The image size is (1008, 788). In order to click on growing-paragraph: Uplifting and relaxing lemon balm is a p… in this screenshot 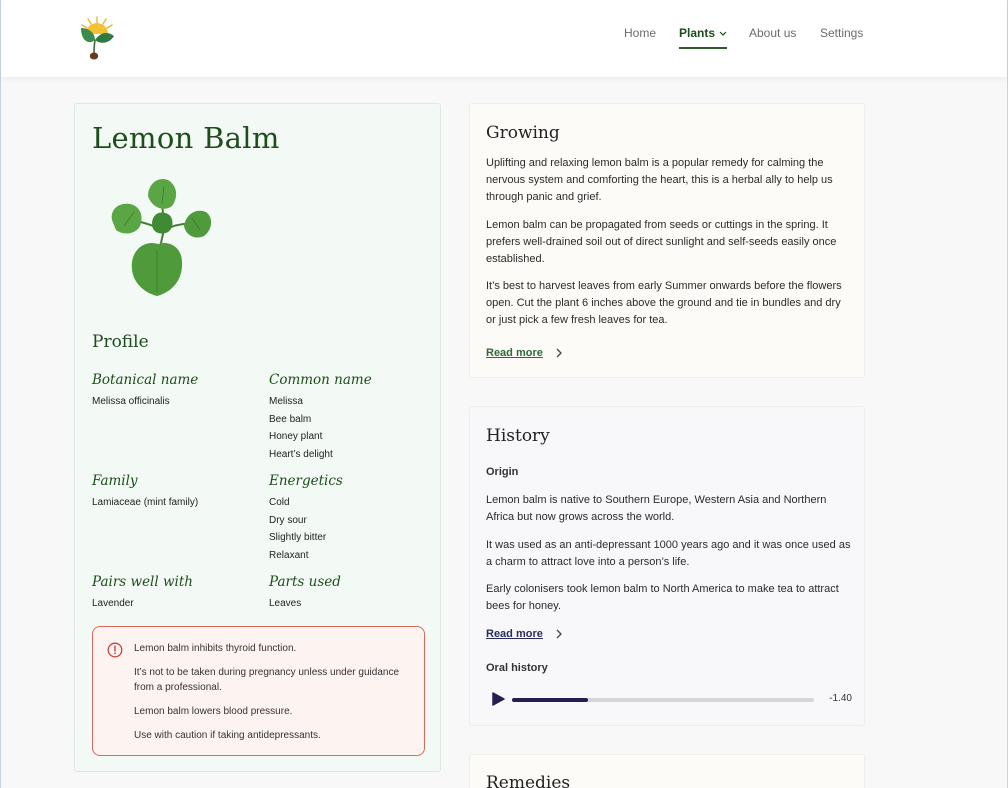, I will do `click(659, 180)`.